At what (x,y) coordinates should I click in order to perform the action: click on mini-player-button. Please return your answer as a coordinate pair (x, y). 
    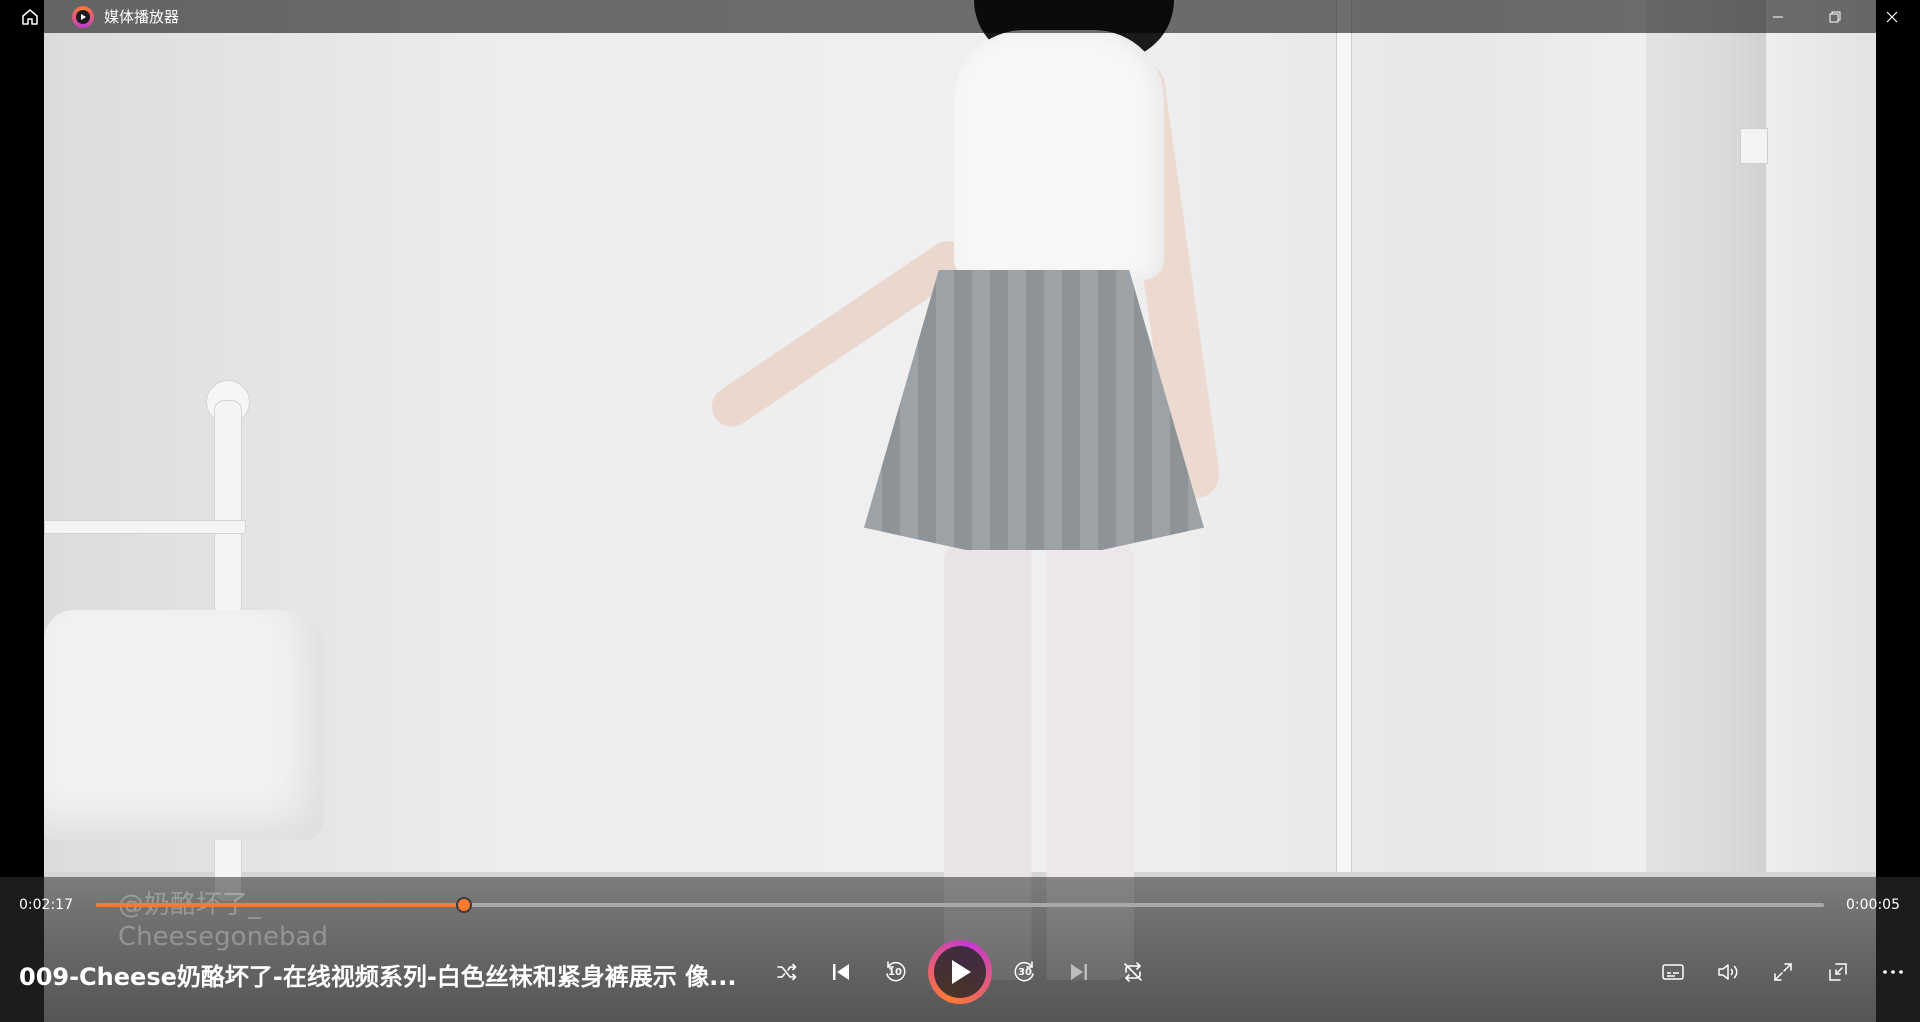
    Looking at the image, I should click on (1837, 972).